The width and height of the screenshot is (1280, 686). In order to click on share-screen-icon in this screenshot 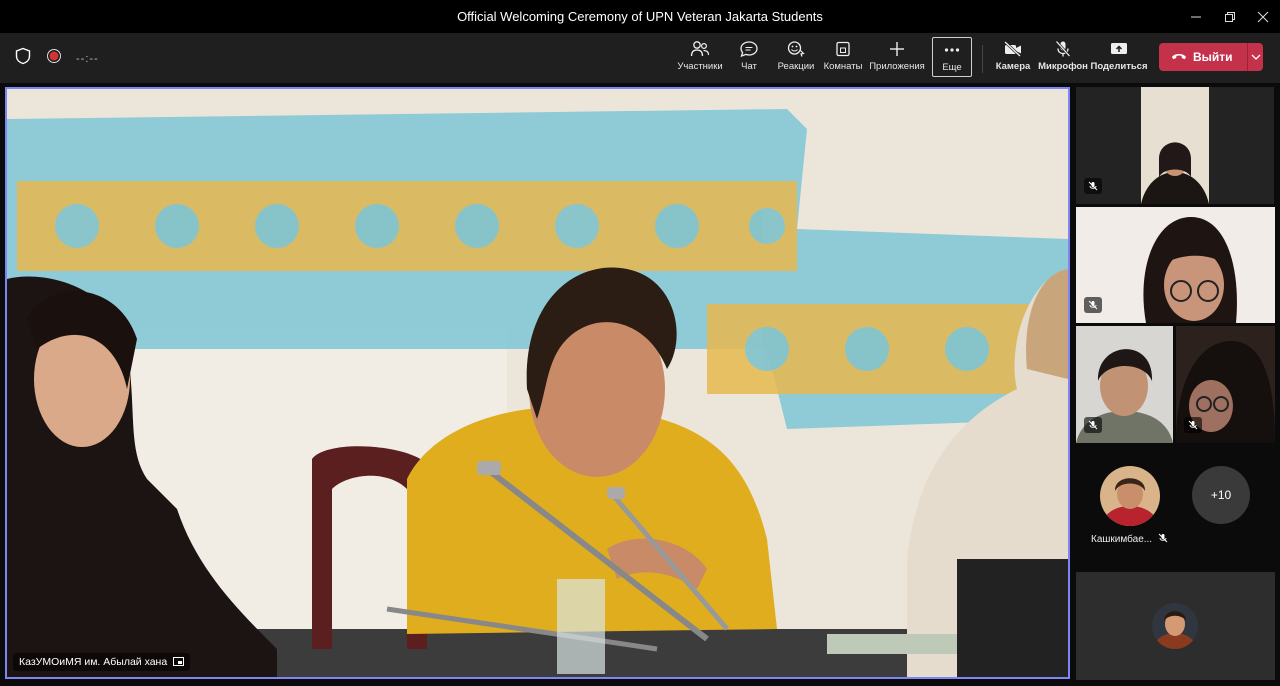, I will do `click(1119, 49)`.